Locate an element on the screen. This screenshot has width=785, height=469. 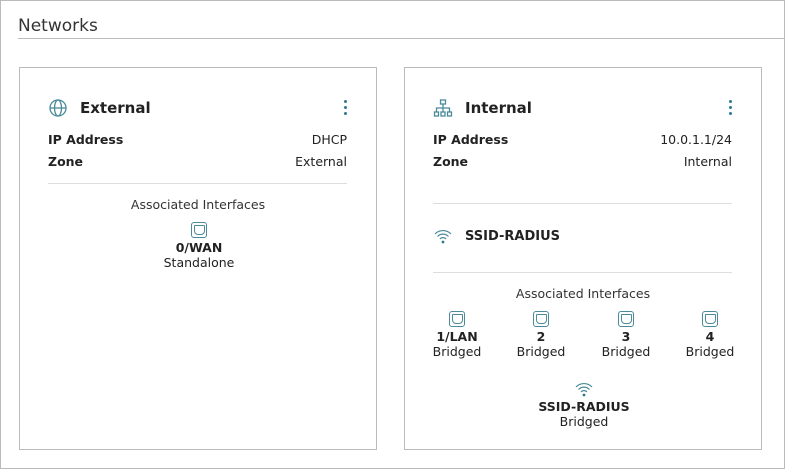
interface-item: SSID-RADIUS Bridged is located at coordinates (584, 405).